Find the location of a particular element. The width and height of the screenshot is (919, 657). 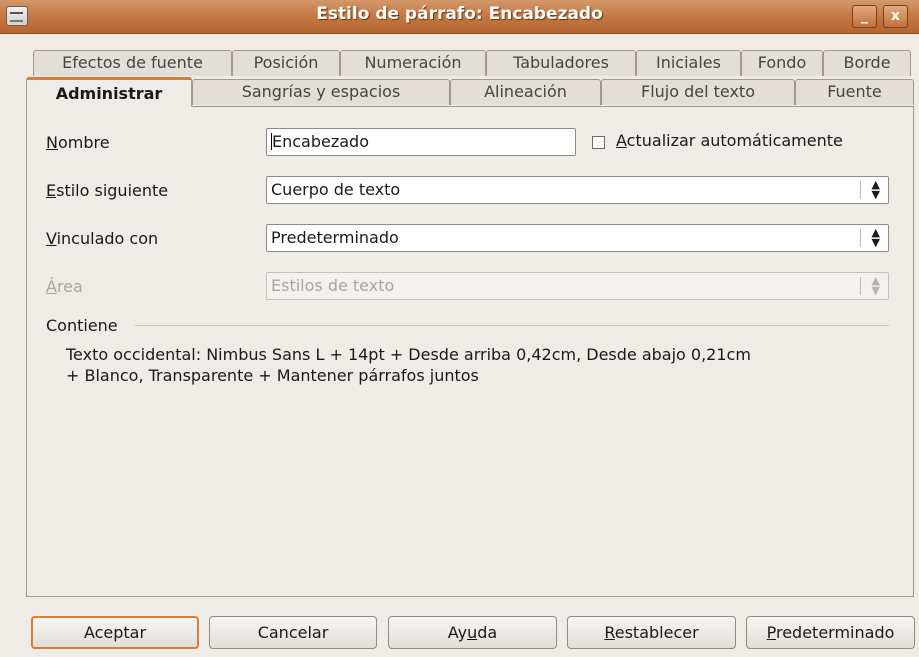

linked-label: Vinculado con is located at coordinates (102, 238).